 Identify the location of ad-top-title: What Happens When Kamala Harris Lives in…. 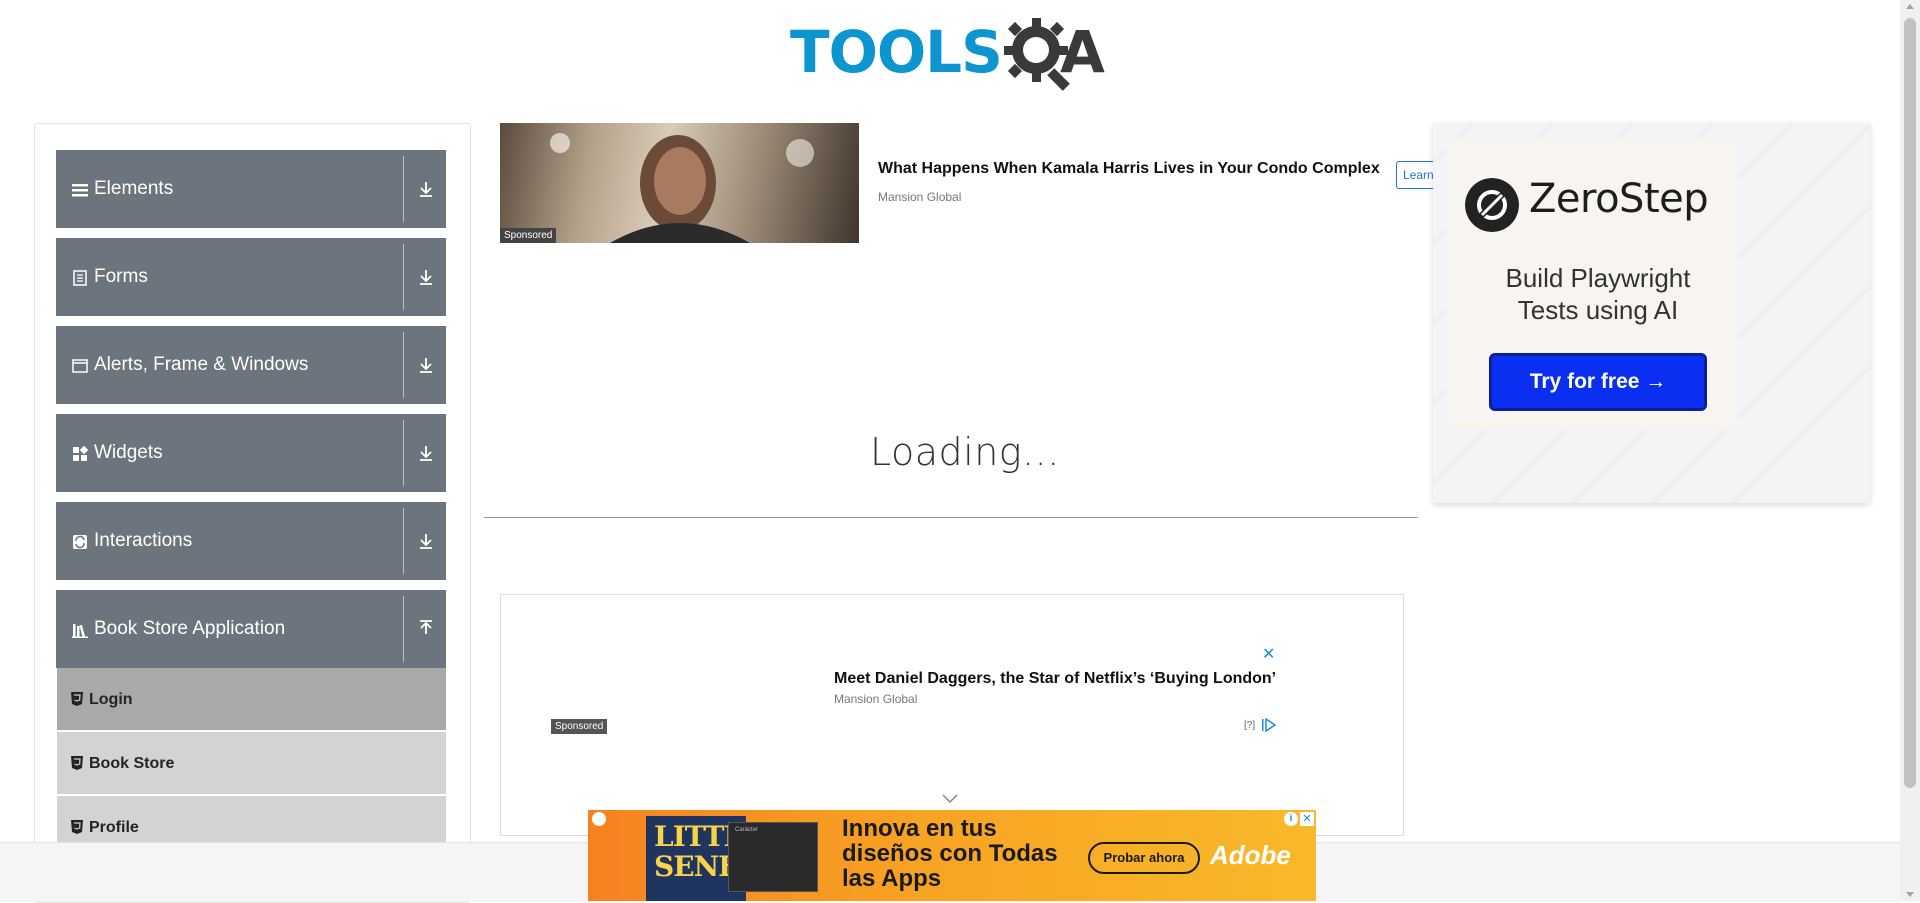
(1129, 169).